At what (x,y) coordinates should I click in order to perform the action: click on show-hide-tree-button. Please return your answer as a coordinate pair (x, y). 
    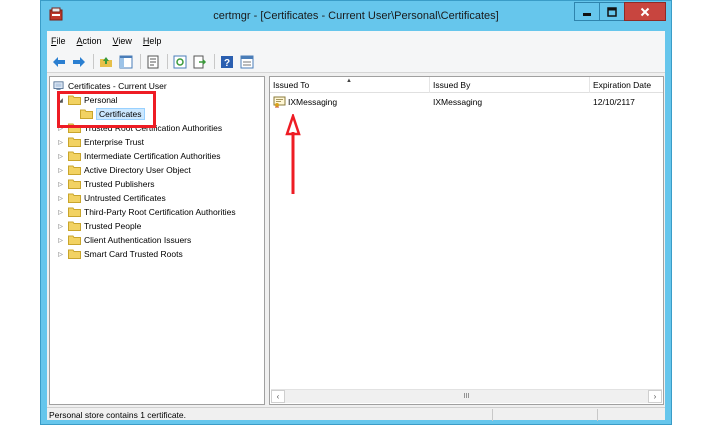
    Looking at the image, I should click on (126, 62).